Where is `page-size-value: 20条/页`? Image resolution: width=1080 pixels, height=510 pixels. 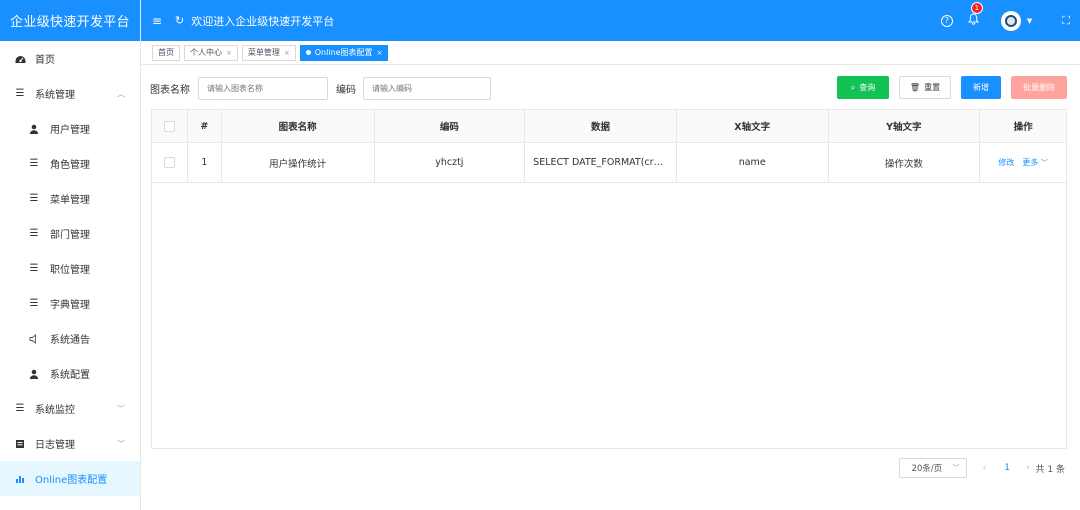
page-size-value: 20条/页 is located at coordinates (927, 469).